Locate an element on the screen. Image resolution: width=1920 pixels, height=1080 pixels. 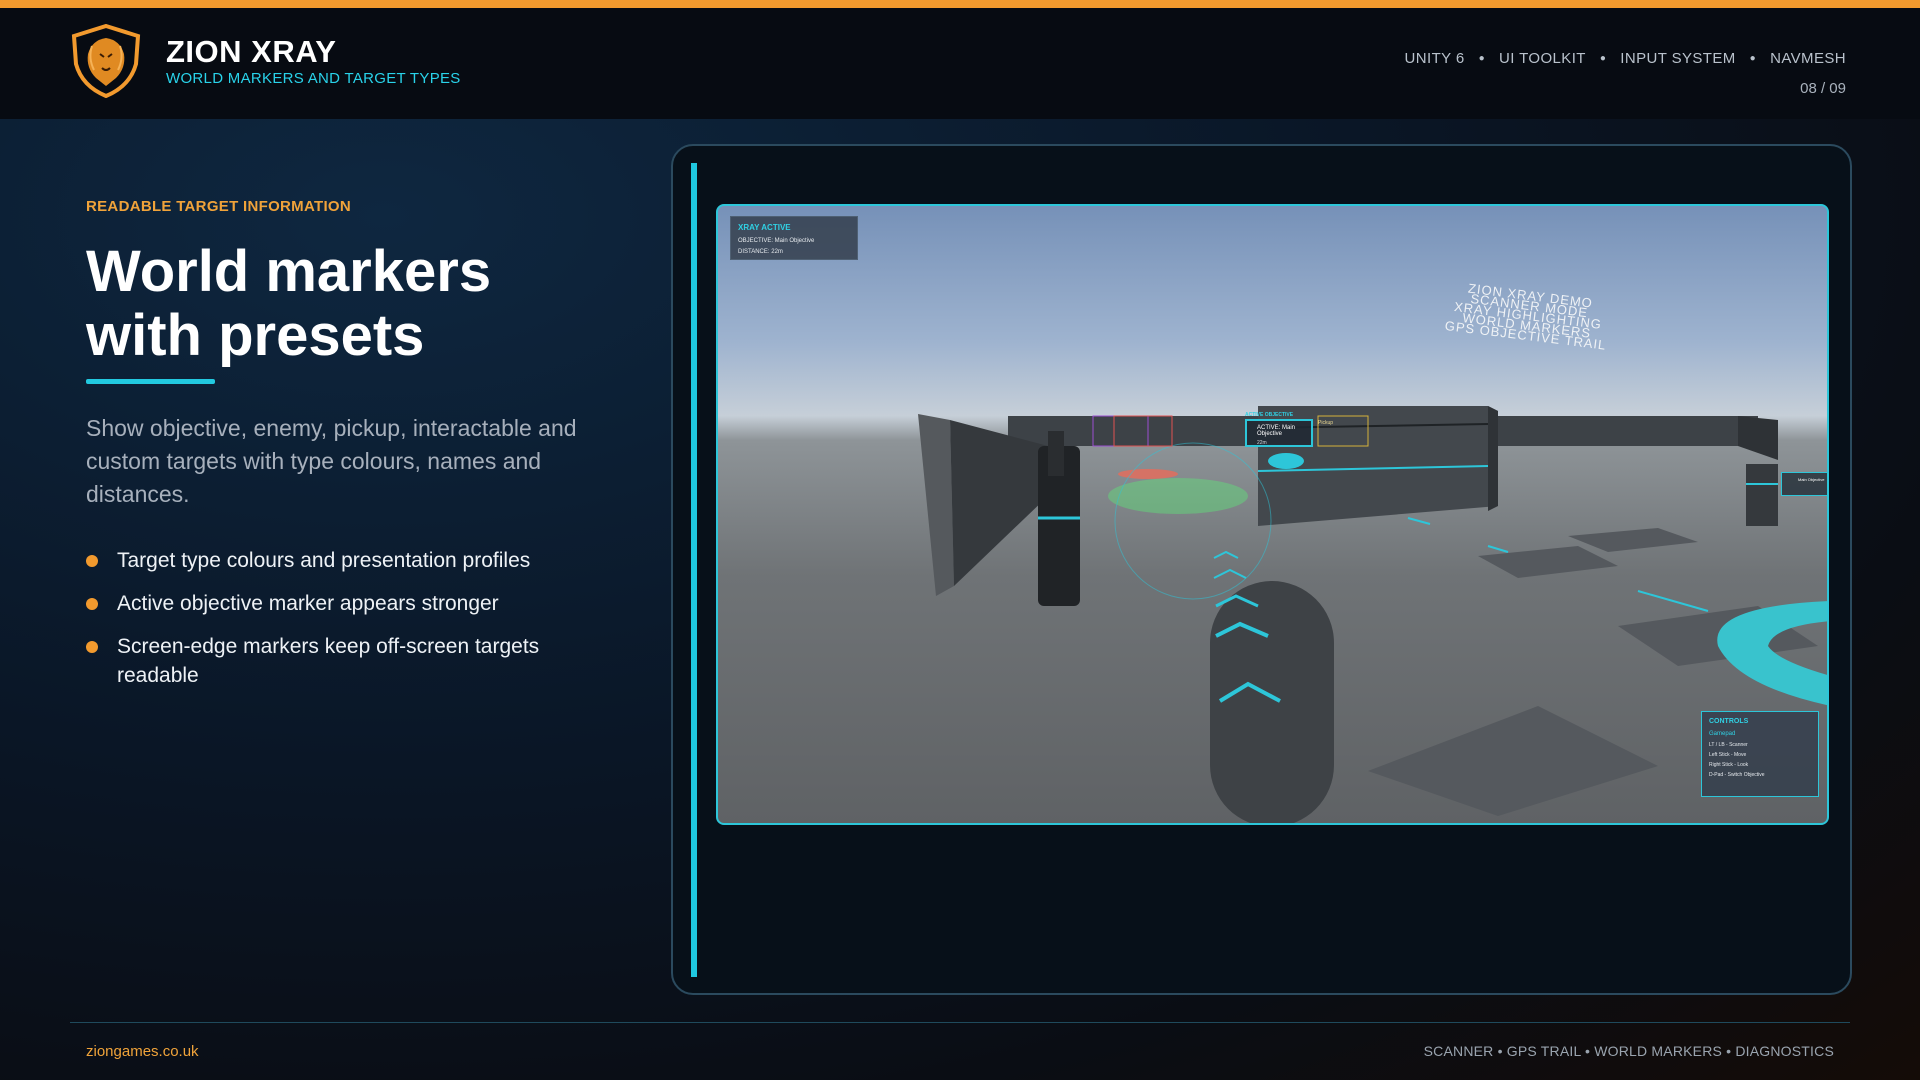
xray-objective: OBJECTIVE: Main Objective is located at coordinates (776, 241).